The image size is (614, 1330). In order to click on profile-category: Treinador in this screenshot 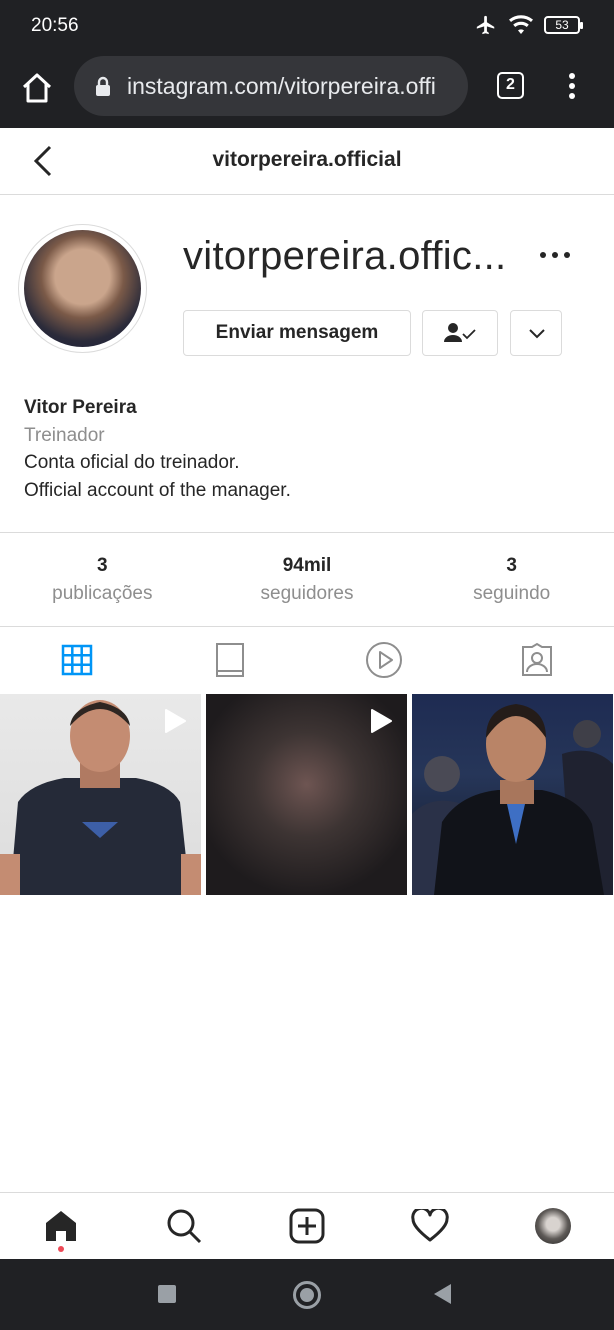, I will do `click(64, 435)`.